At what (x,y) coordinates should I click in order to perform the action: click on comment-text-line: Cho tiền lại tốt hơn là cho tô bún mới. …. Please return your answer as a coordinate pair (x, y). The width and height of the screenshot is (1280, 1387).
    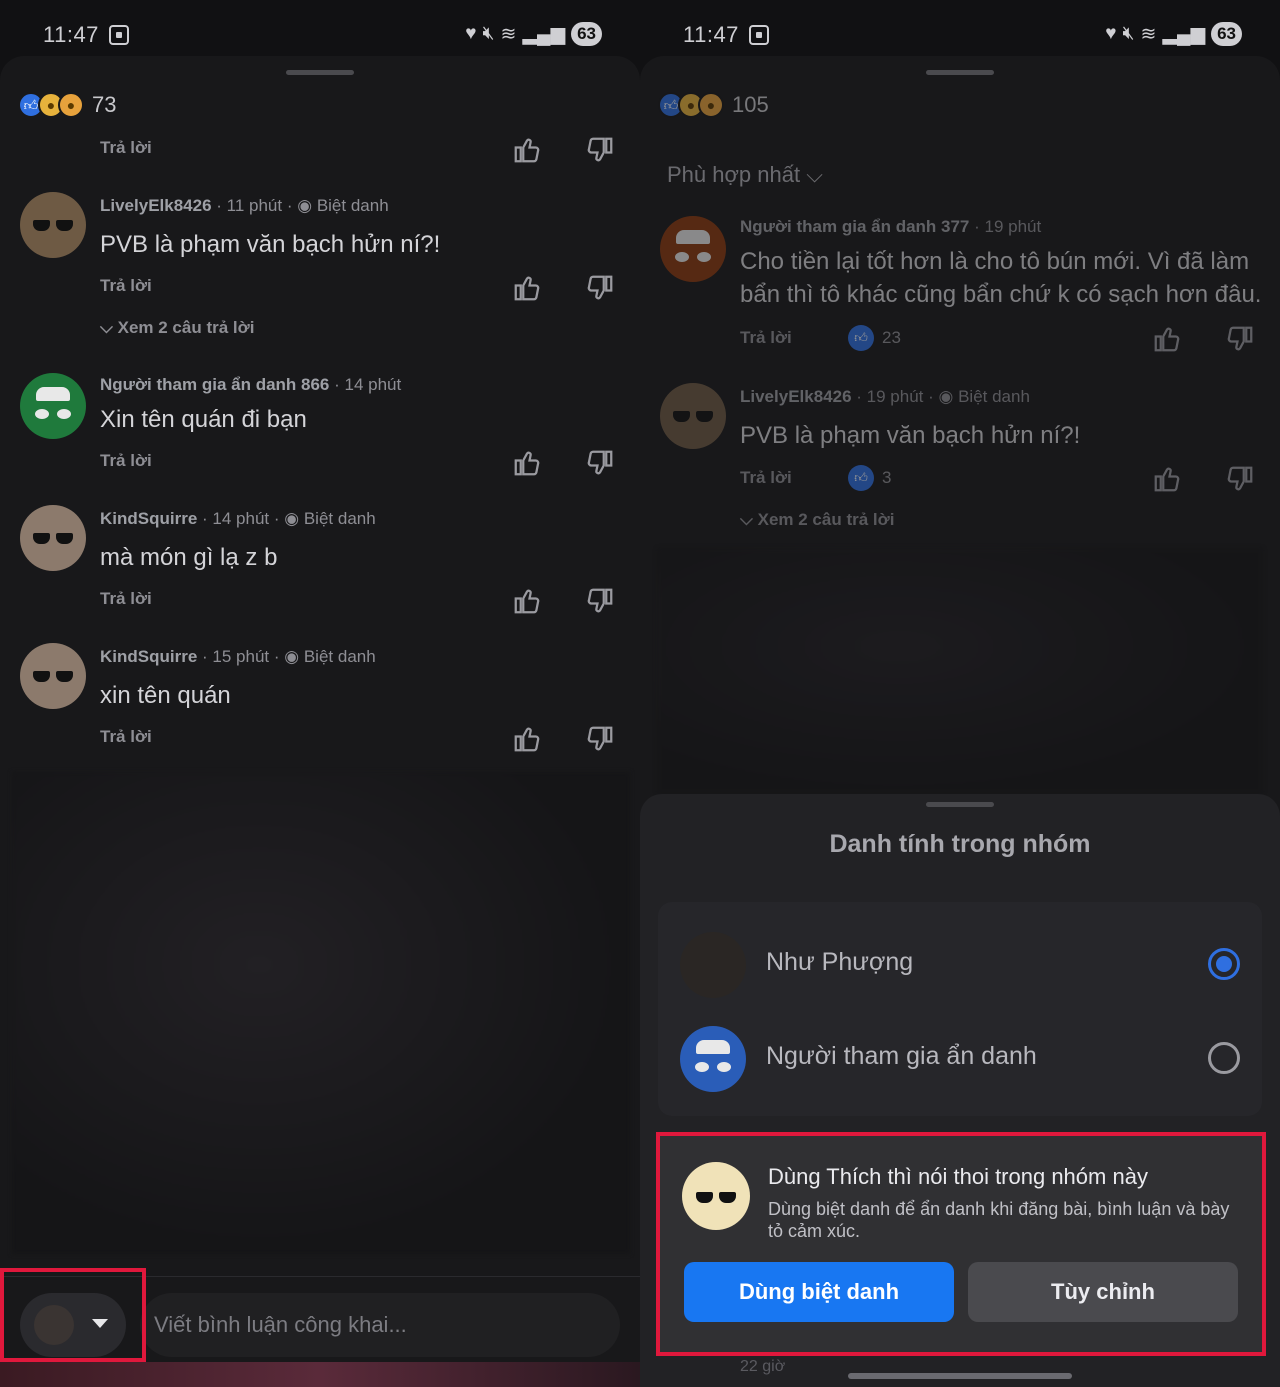
    Looking at the image, I should click on (995, 261).